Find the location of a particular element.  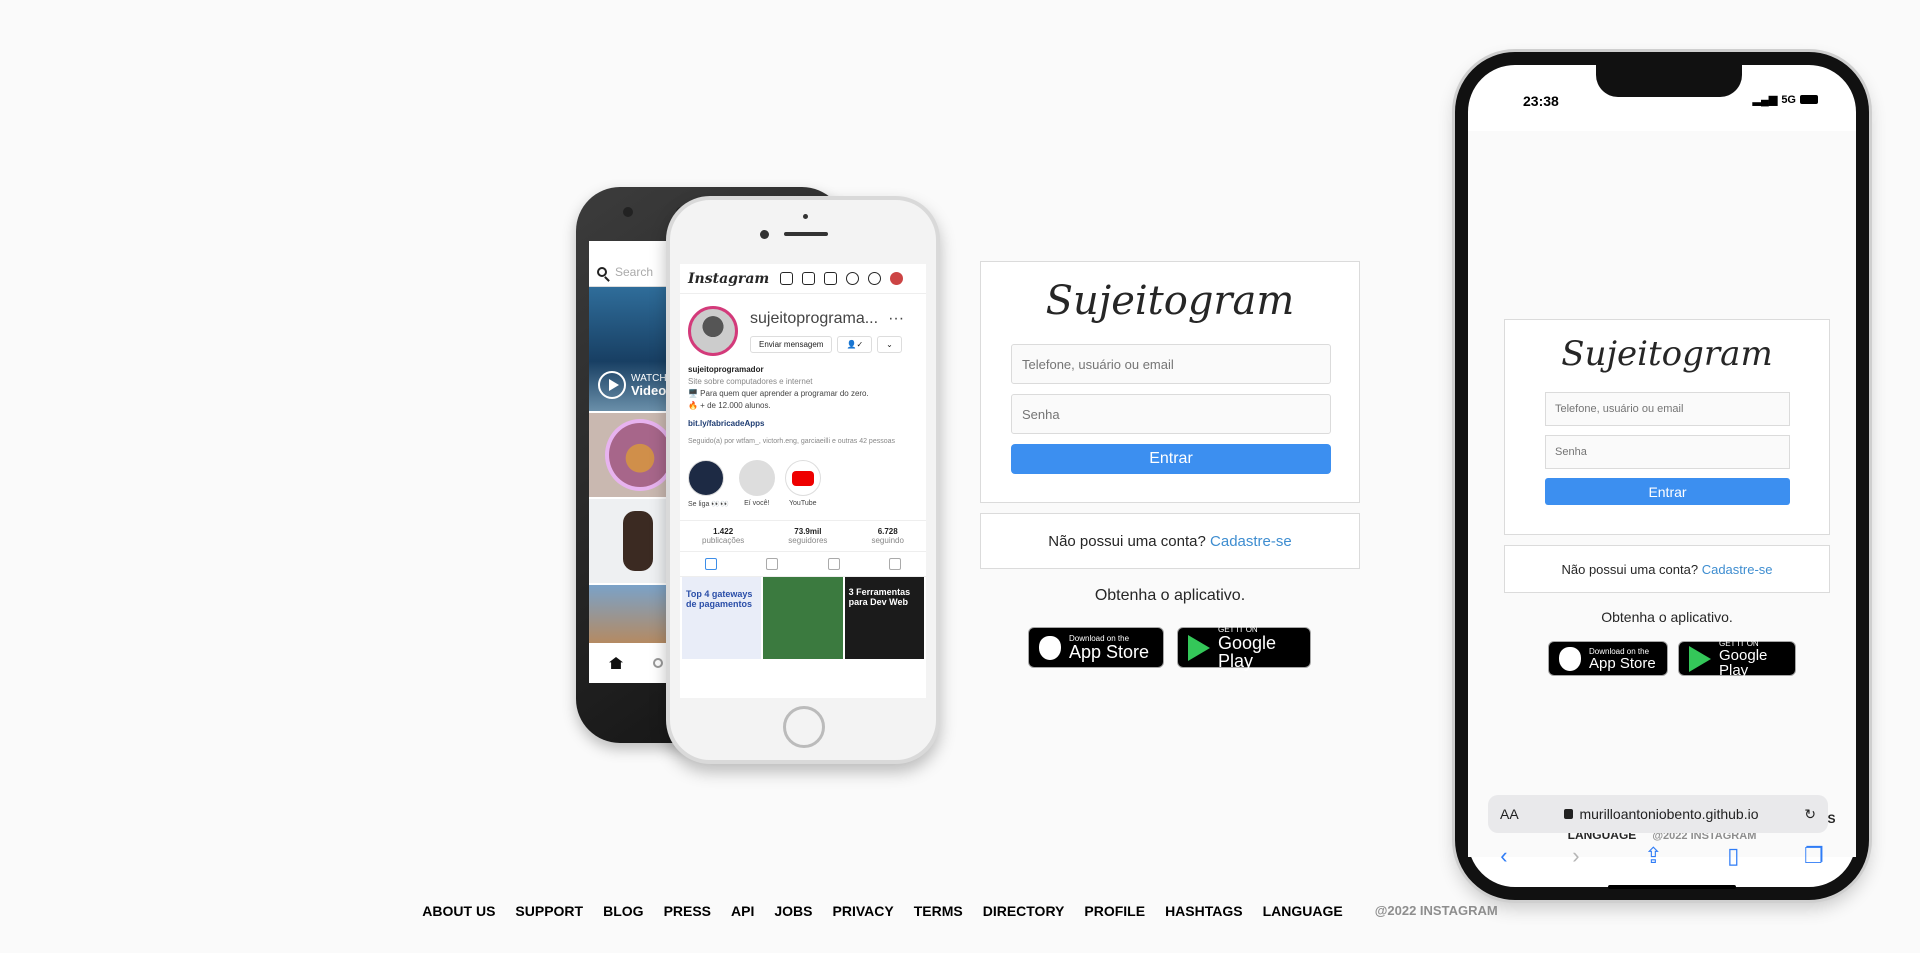

footer-link-press: PRESS is located at coordinates (687, 911).